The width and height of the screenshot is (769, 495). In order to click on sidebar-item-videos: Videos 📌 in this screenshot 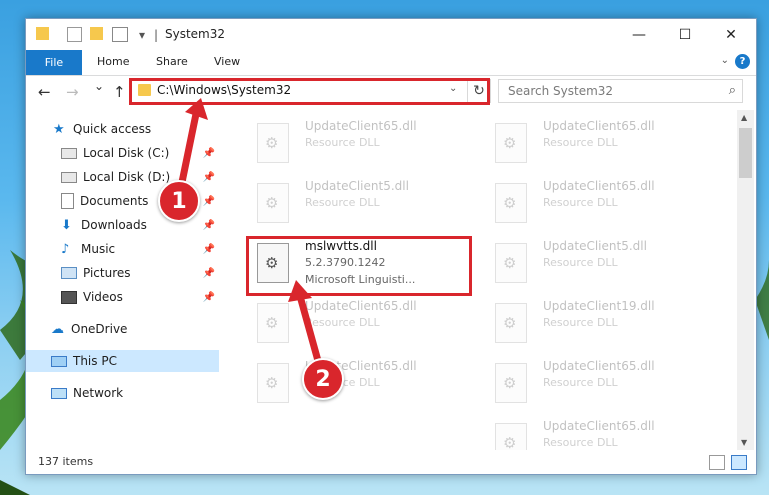, I will do `click(122, 297)`.